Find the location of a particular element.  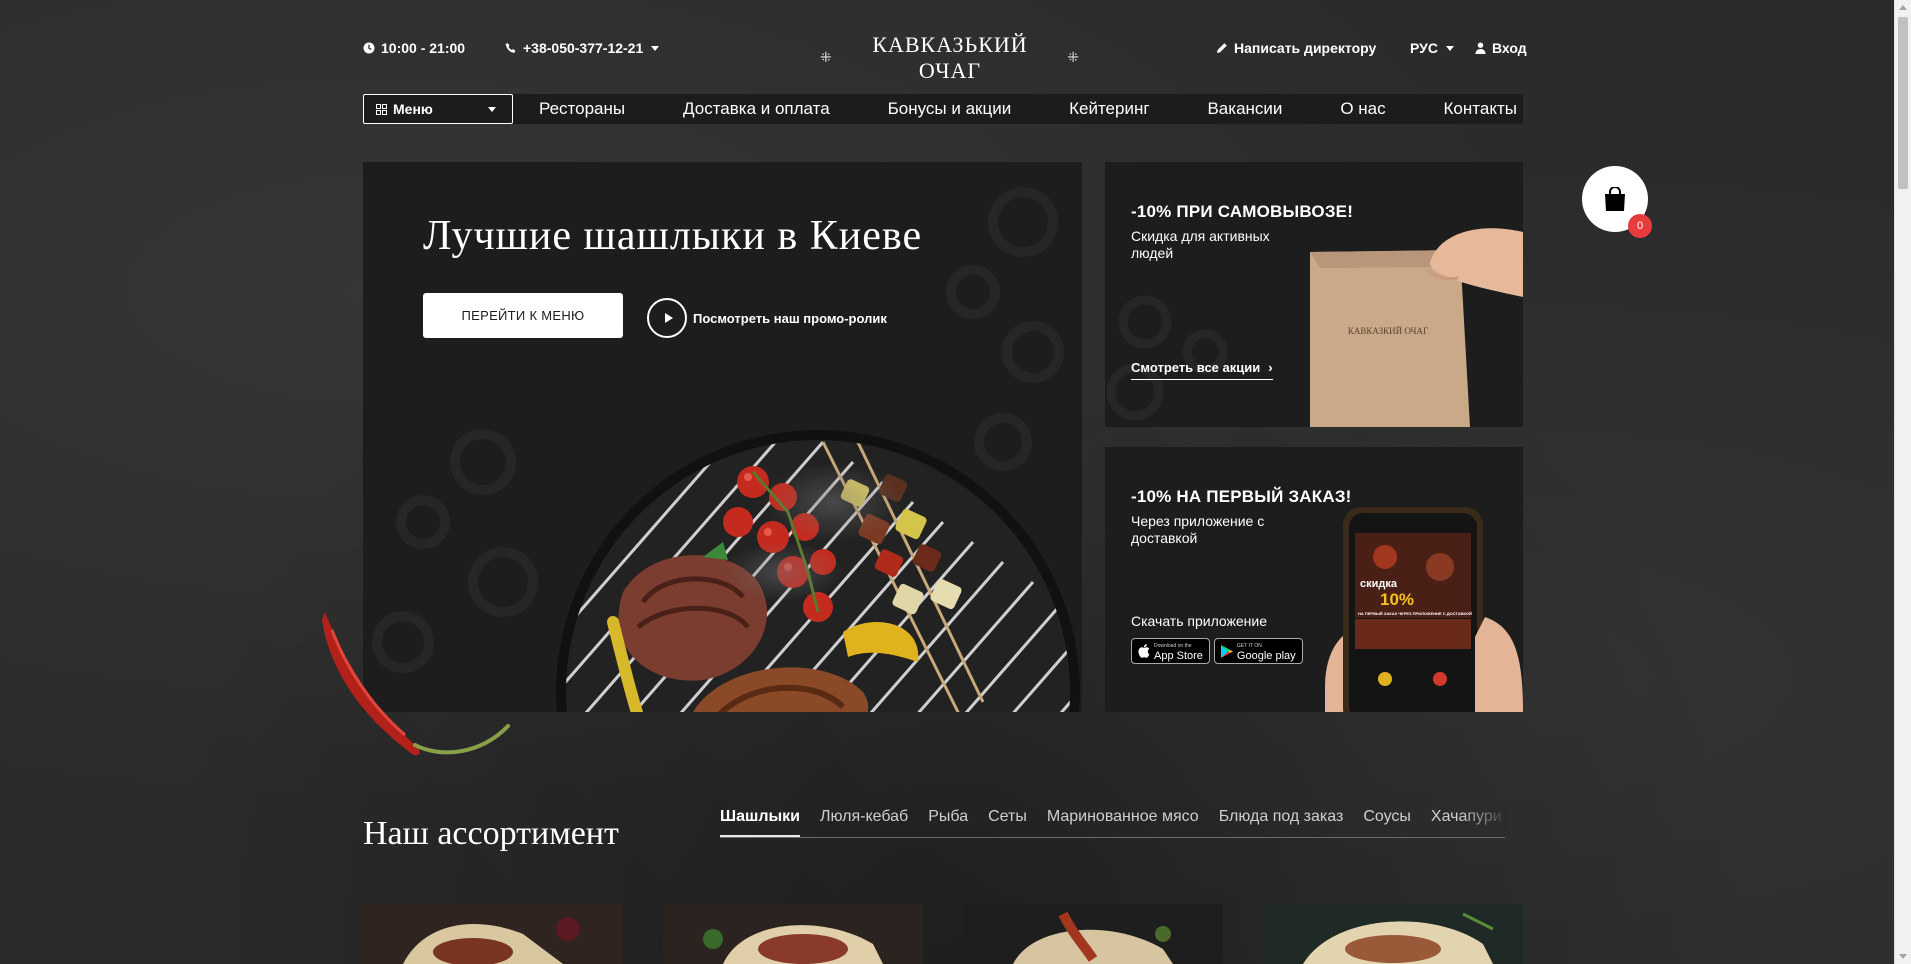

app-store-small: Download on the is located at coordinates (1173, 646).